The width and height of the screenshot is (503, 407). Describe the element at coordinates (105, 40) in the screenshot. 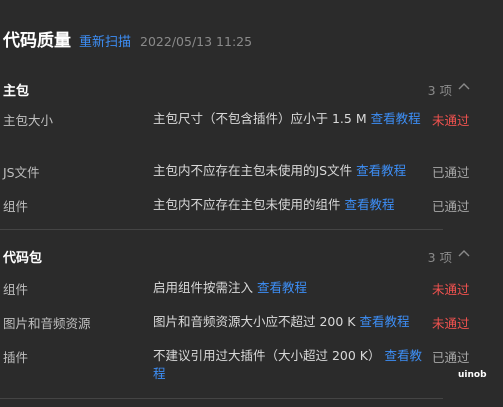

I see `rescan-button: 重新扫描` at that location.